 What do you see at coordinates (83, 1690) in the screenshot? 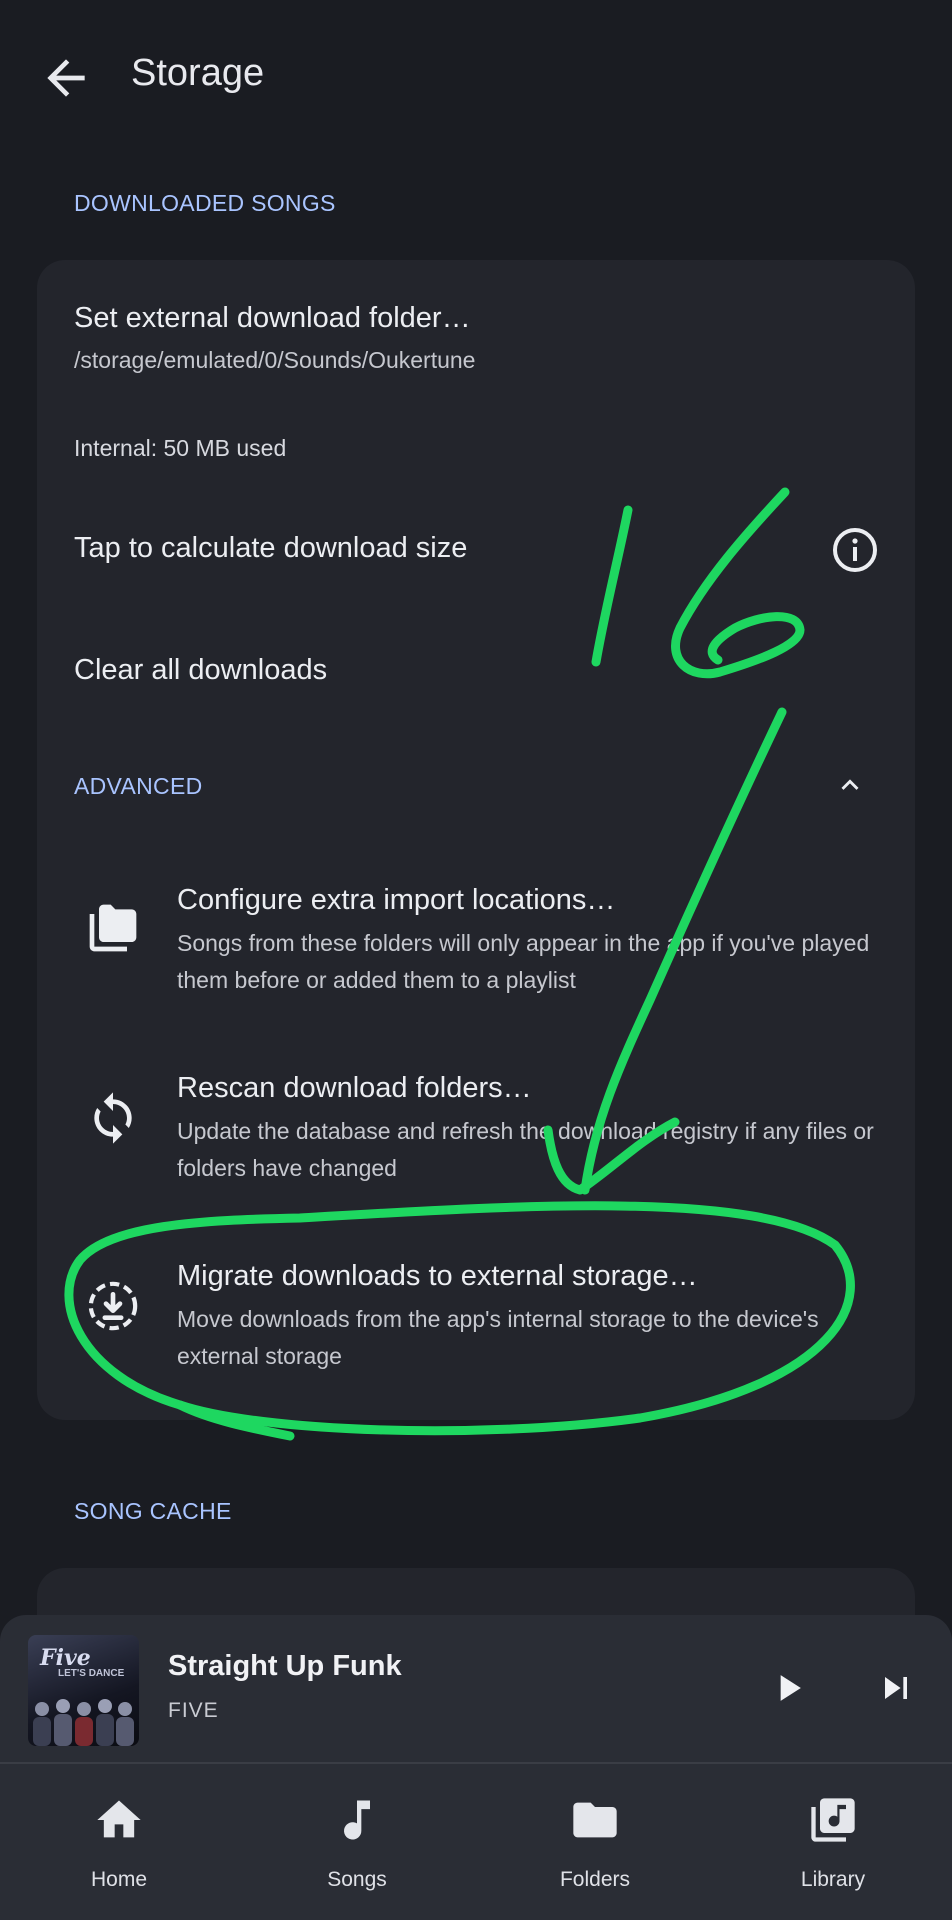
I see `album-art: Five LET'S DANCE` at bounding box center [83, 1690].